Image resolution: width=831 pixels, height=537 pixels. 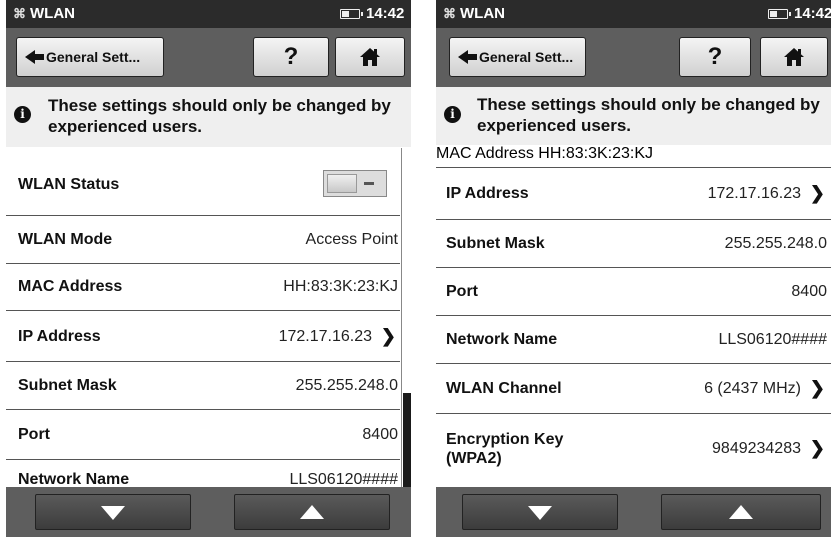 I want to click on row-wlan-channel: WLAN Channel 6 (2437 MHz) ❯, so click(x=633, y=389).